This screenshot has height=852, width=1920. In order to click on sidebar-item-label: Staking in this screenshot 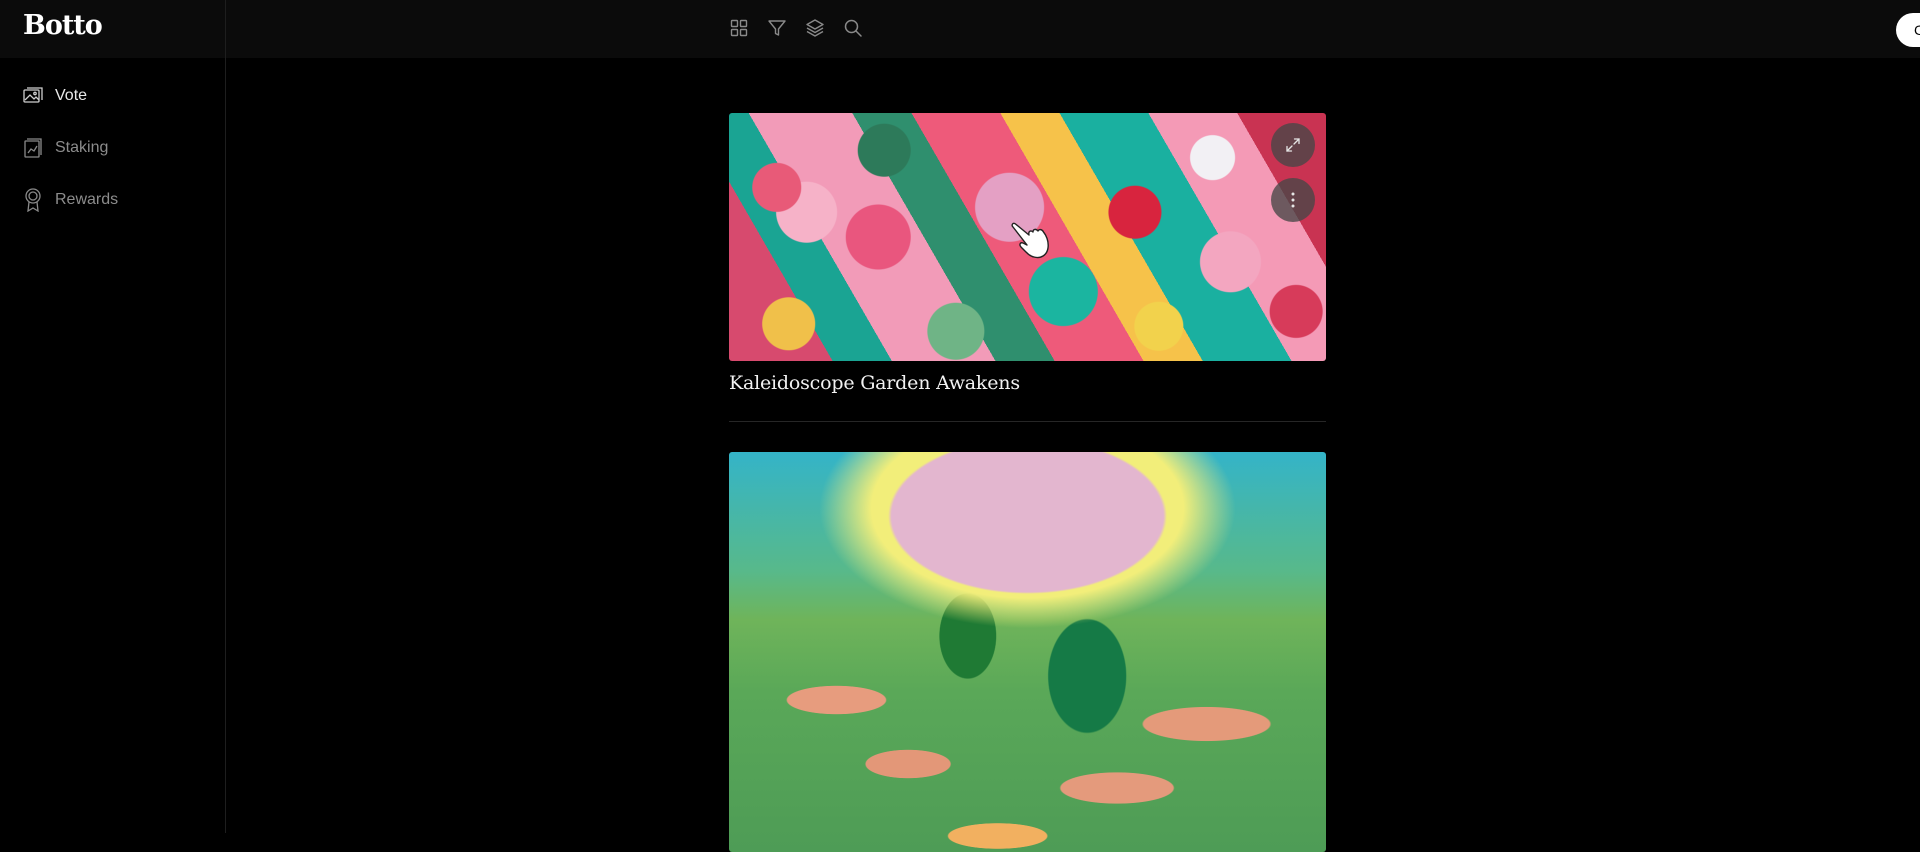, I will do `click(82, 147)`.